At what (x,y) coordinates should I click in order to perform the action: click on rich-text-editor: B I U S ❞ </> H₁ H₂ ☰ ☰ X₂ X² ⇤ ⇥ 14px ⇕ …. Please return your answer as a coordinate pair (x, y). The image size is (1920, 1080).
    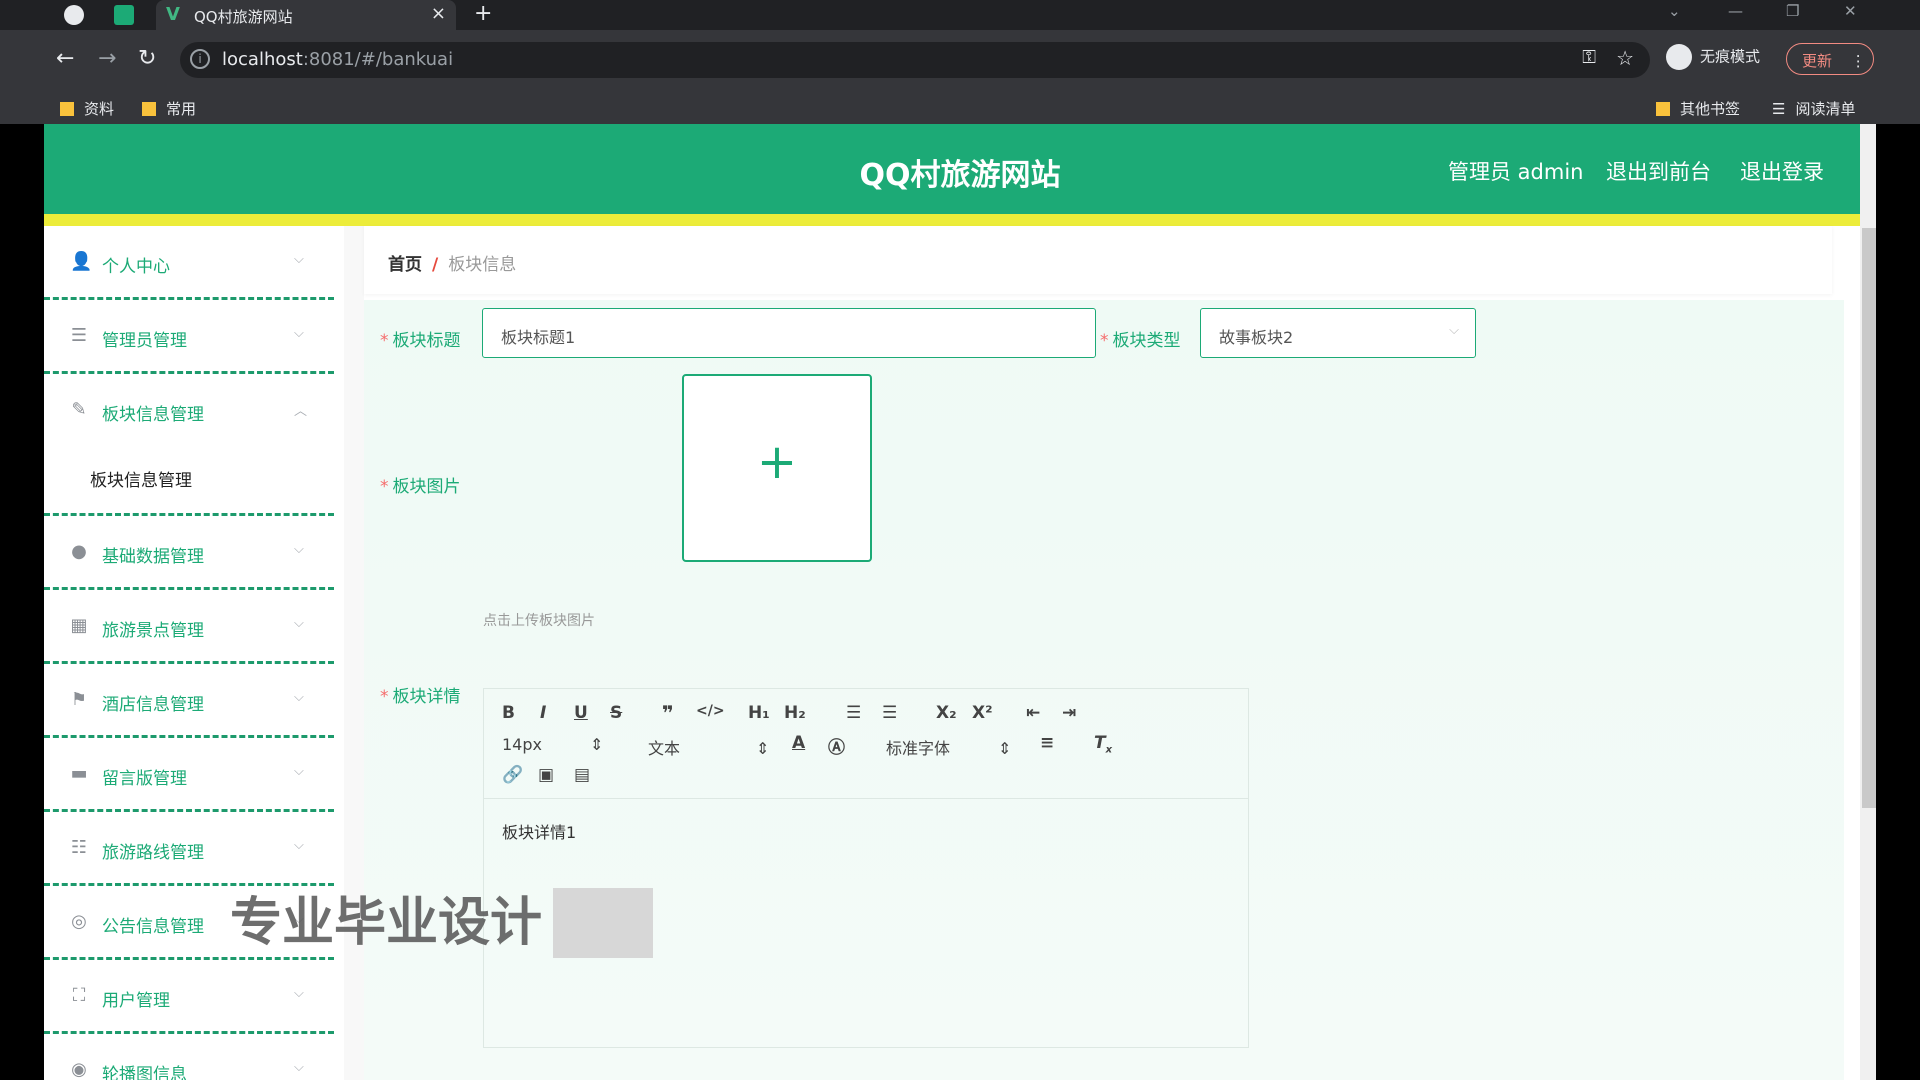
    Looking at the image, I should click on (866, 868).